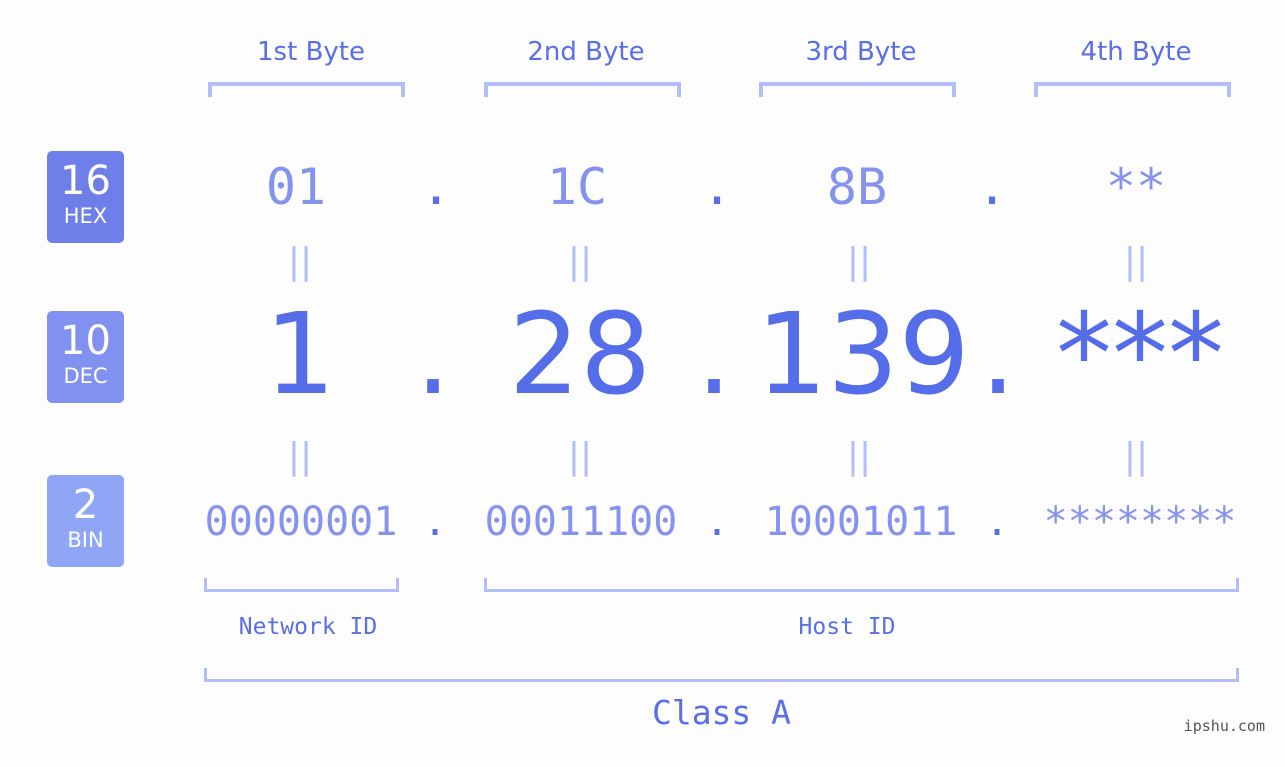 Image resolution: width=1285 pixels, height=767 pixels. Describe the element at coordinates (1140, 522) in the screenshot. I see `bin-value-4: ********` at that location.